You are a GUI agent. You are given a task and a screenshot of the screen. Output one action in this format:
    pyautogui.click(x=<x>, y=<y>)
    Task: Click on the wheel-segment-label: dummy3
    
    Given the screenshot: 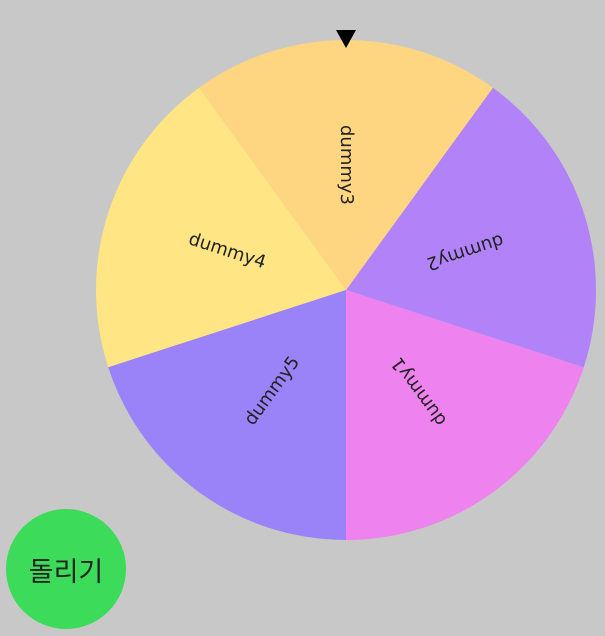 What is the action you would take?
    pyautogui.click(x=346, y=165)
    